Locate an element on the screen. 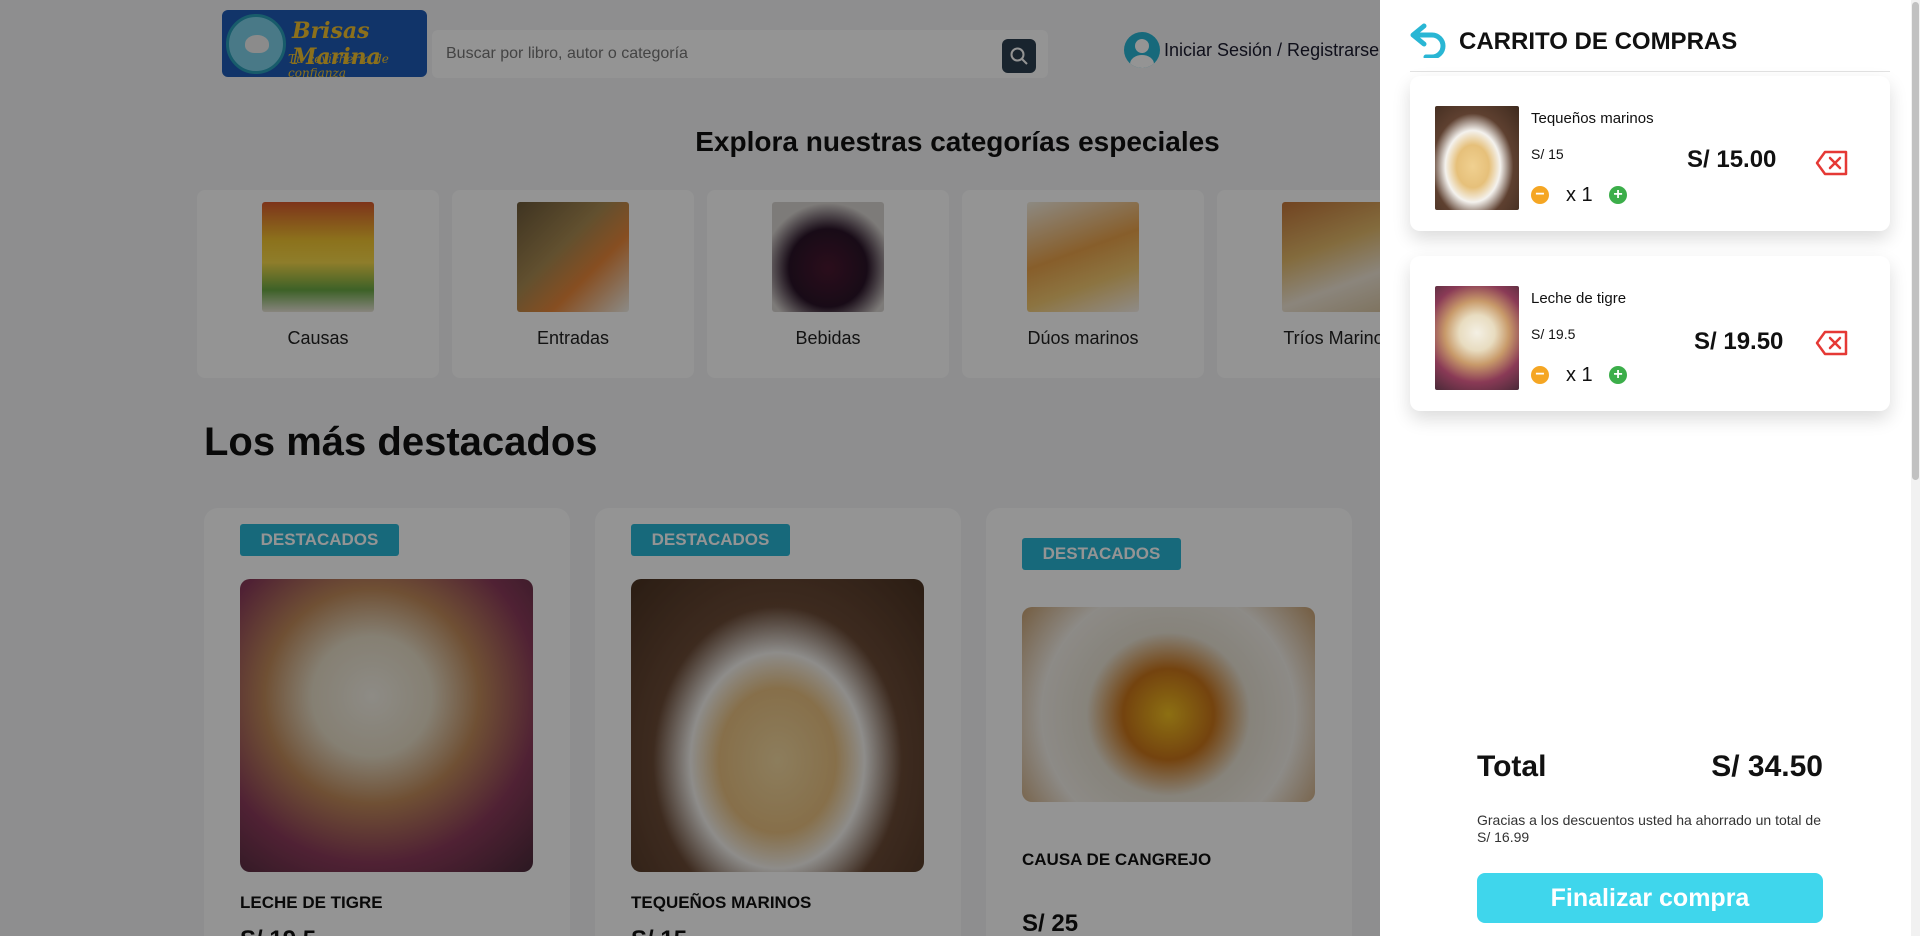 The width and height of the screenshot is (1920, 936). cart-item: Leche de tigre S/ 19.5 S/ 19.50 − x 1 + is located at coordinates (1650, 333).